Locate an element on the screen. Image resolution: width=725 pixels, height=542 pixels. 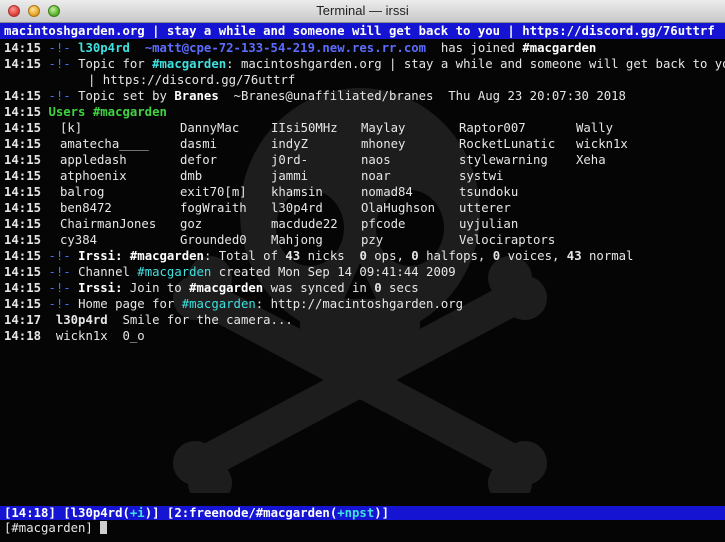
user-nick: cy384 is located at coordinates (78, 240).